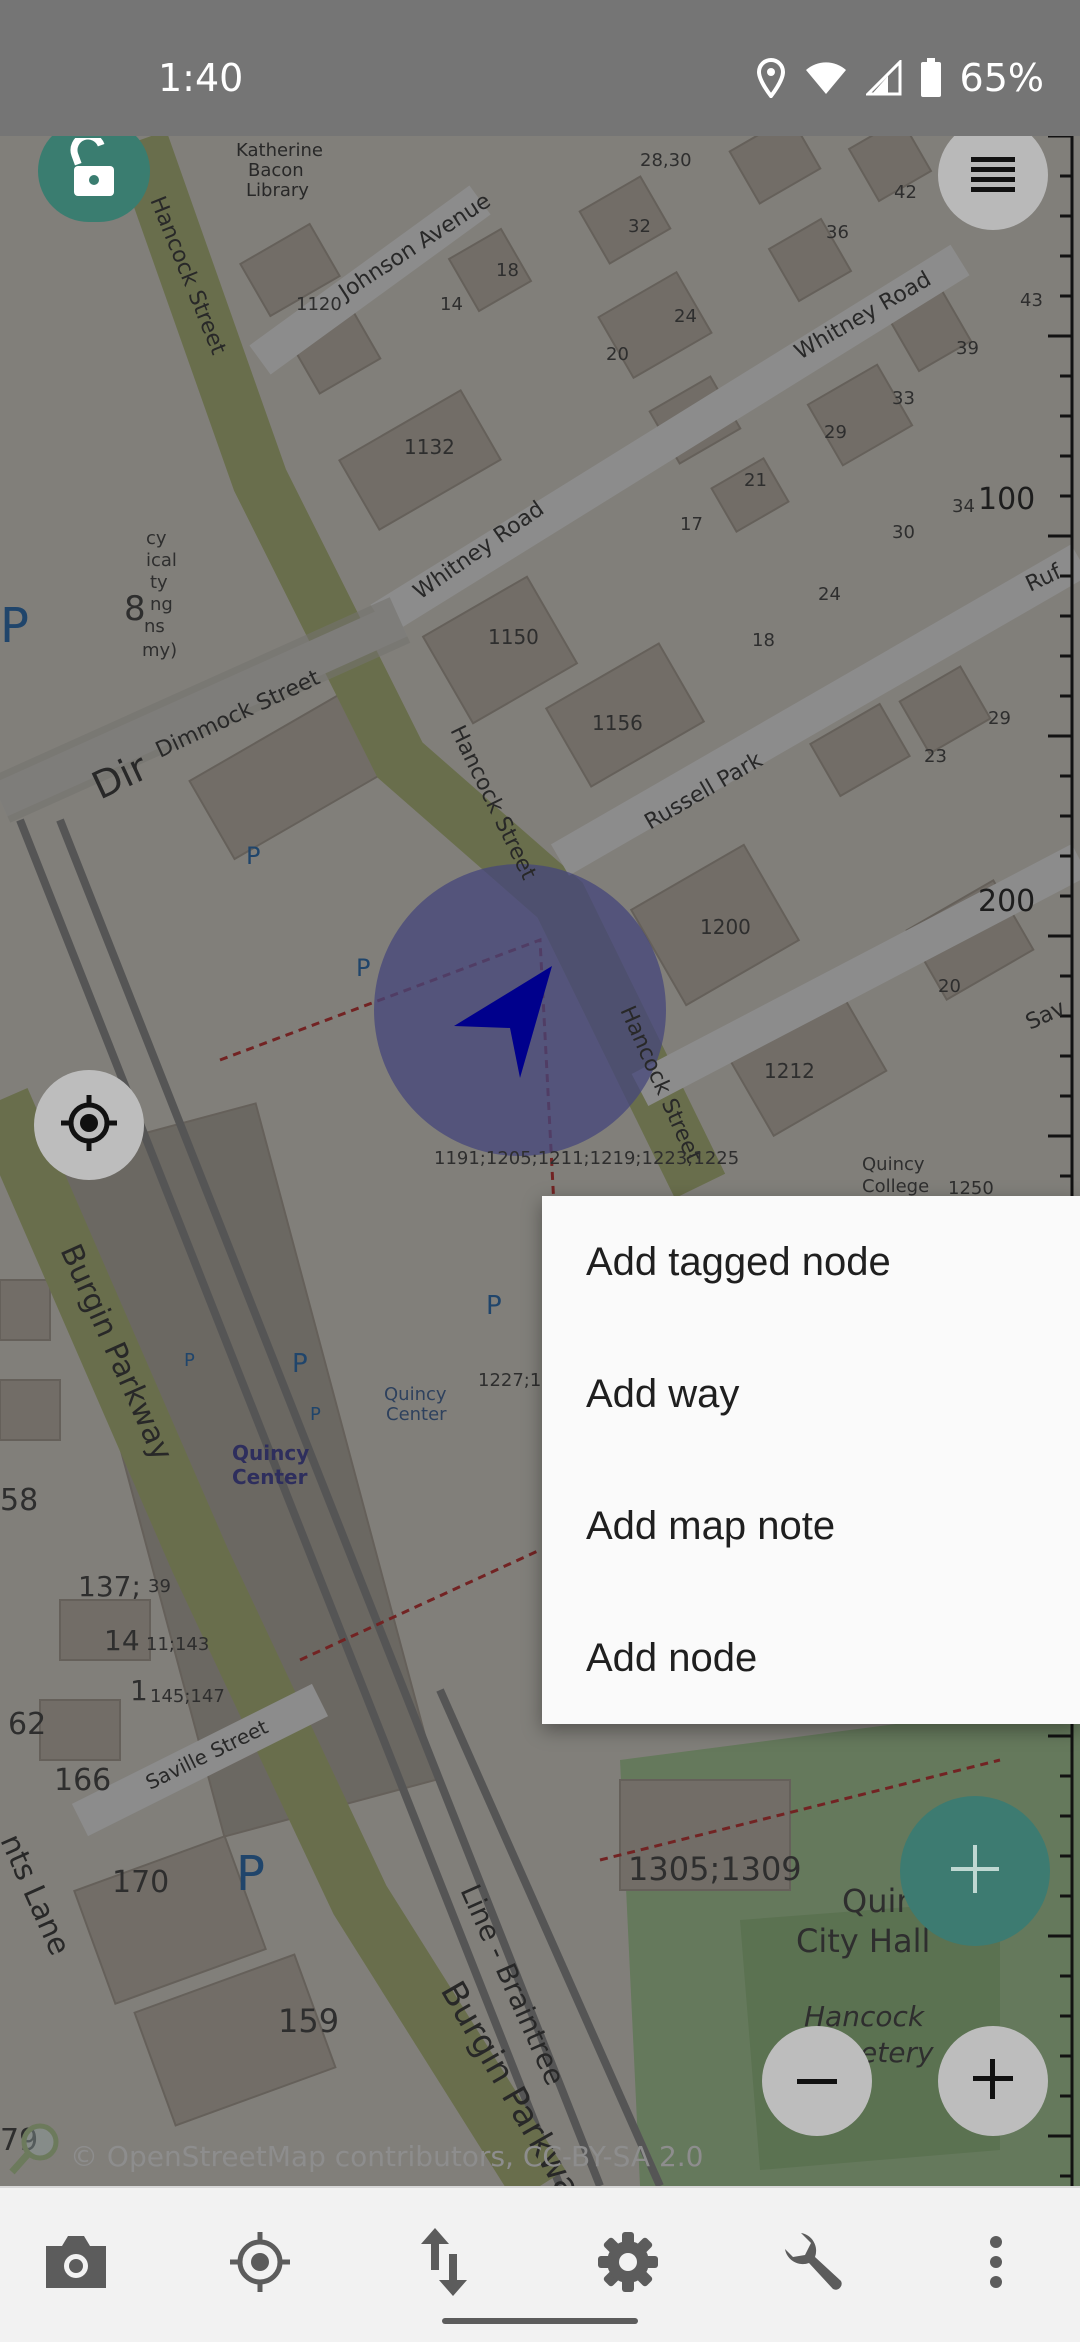 The image size is (1080, 2342). Describe the element at coordinates (36, 2150) in the screenshot. I see `magnify-icon` at that location.